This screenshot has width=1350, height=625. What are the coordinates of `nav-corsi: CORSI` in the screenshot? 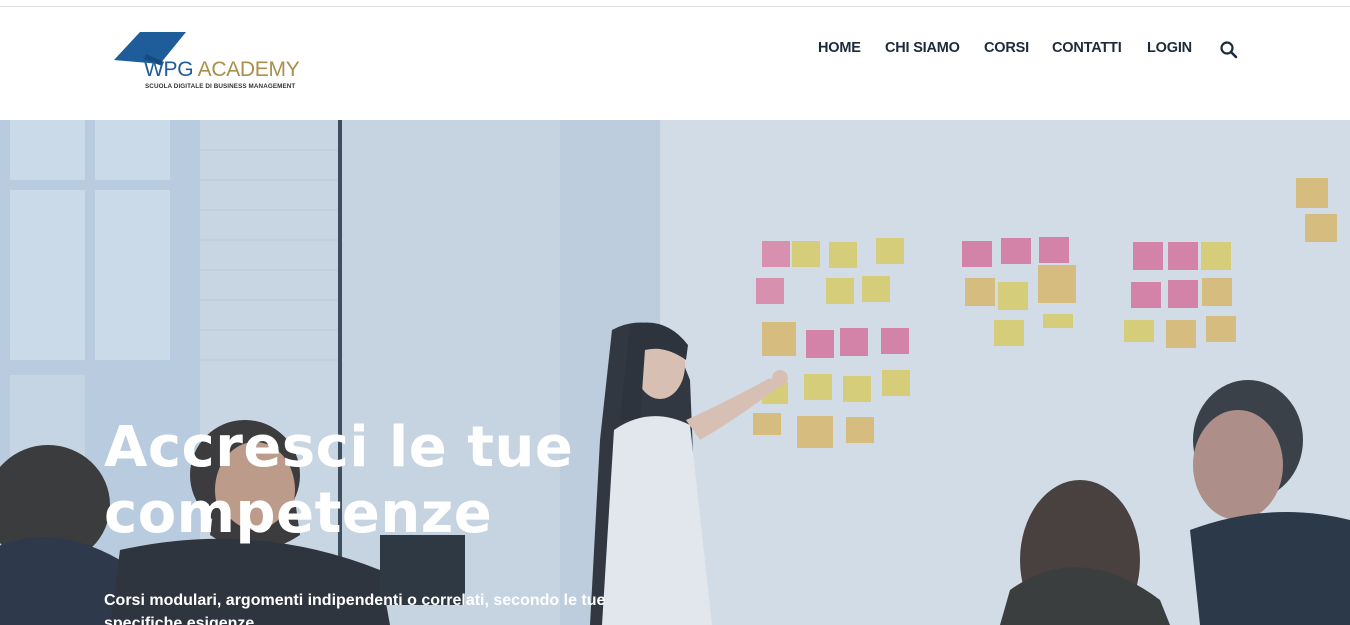 It's located at (1006, 48).